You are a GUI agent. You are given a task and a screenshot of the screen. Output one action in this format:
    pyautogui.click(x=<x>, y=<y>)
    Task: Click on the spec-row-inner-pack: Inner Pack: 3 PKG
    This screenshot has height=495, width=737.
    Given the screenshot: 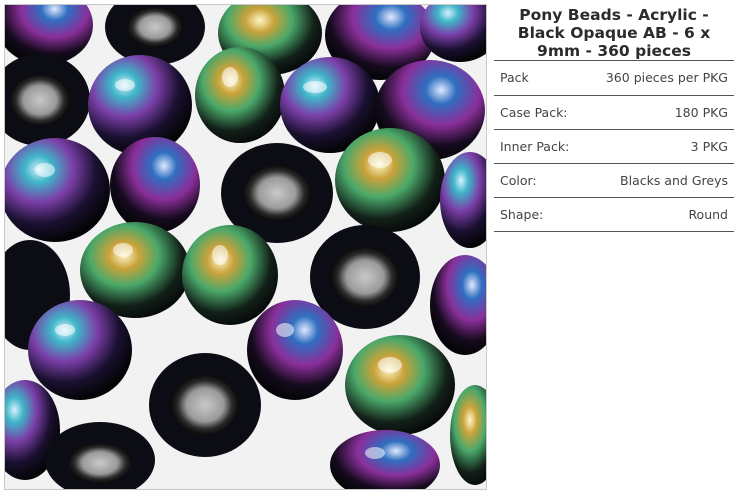 What is the action you would take?
    pyautogui.click(x=614, y=146)
    